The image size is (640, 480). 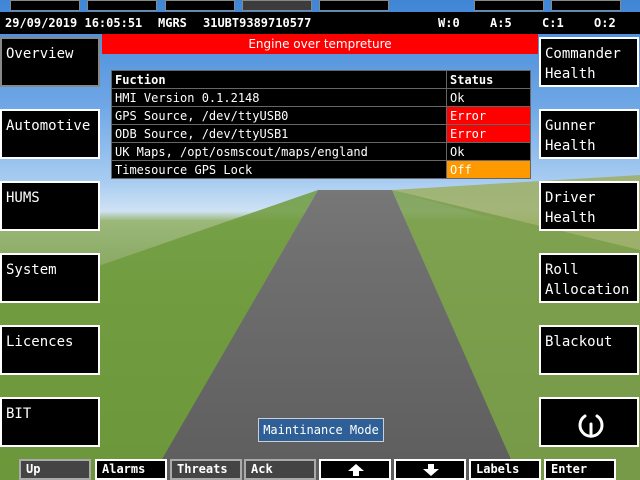 What do you see at coordinates (553, 23) in the screenshot?
I see `c-count: C:1` at bounding box center [553, 23].